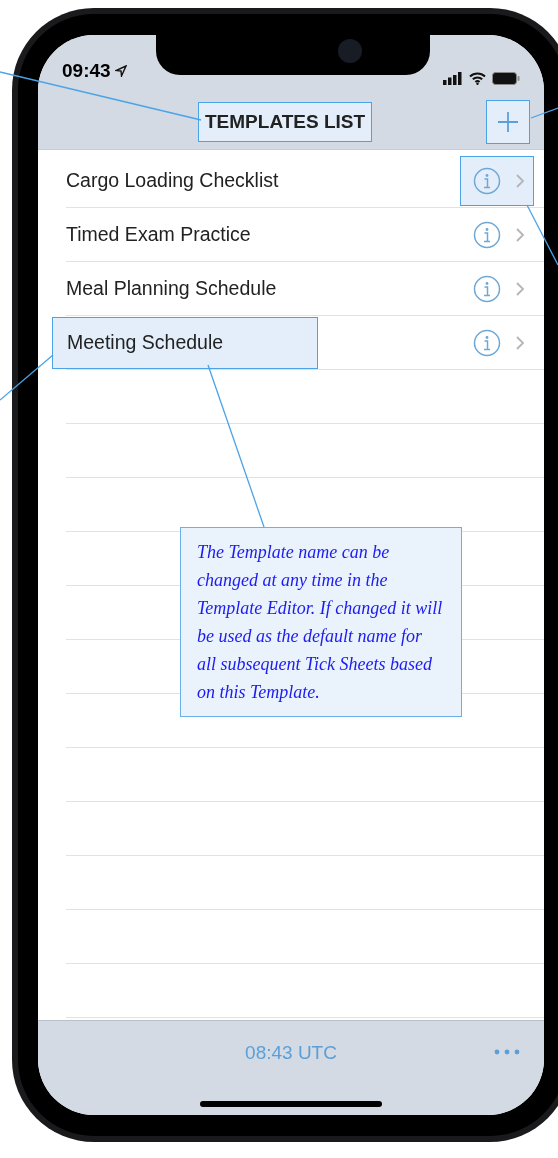 This screenshot has width=558, height=1158. I want to click on add-button, so click(508, 122).